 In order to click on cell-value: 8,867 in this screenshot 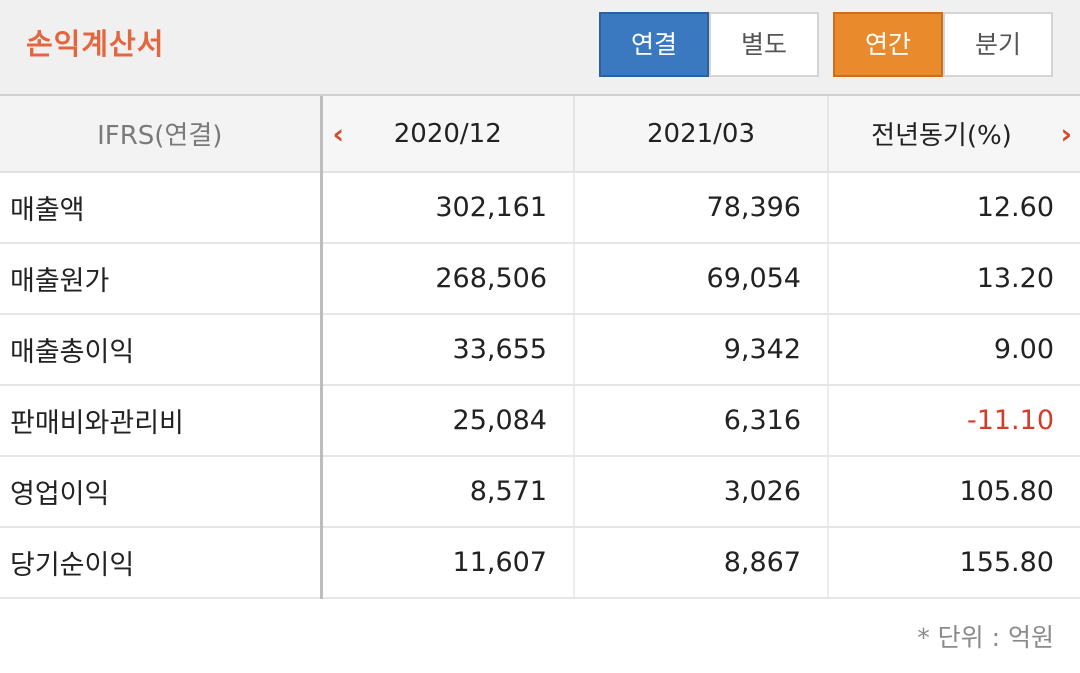, I will do `click(701, 563)`.